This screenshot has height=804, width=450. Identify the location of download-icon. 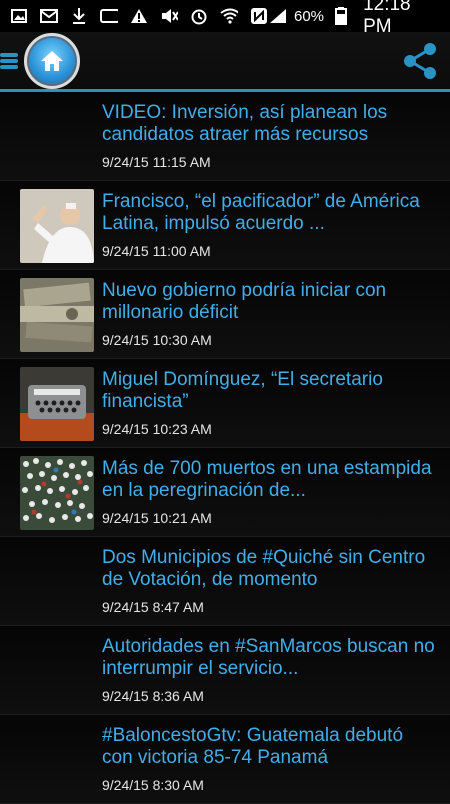
(79, 16).